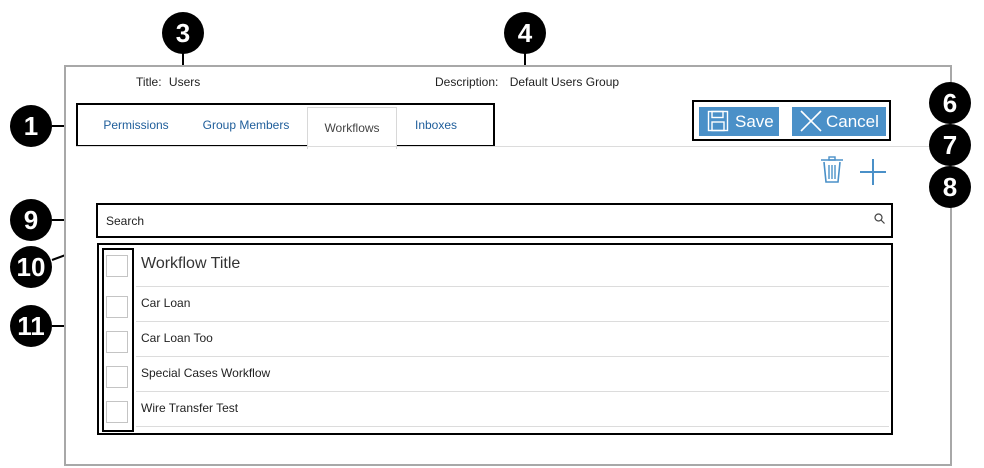 Image resolution: width=984 pixels, height=468 pixels. I want to click on description-value: Default Users Group, so click(564, 82).